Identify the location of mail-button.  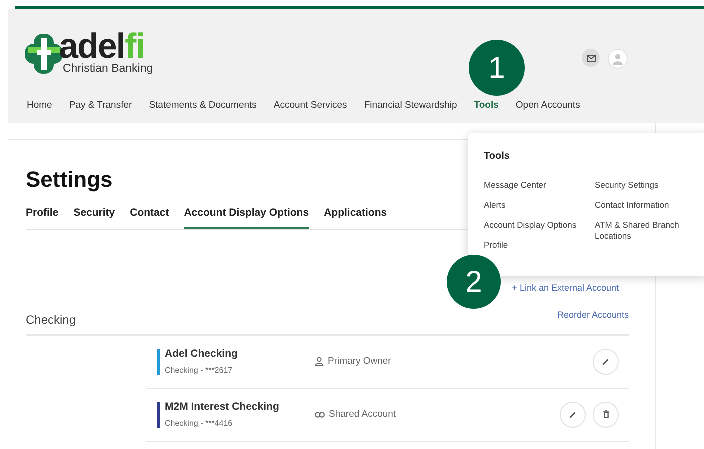
(591, 58).